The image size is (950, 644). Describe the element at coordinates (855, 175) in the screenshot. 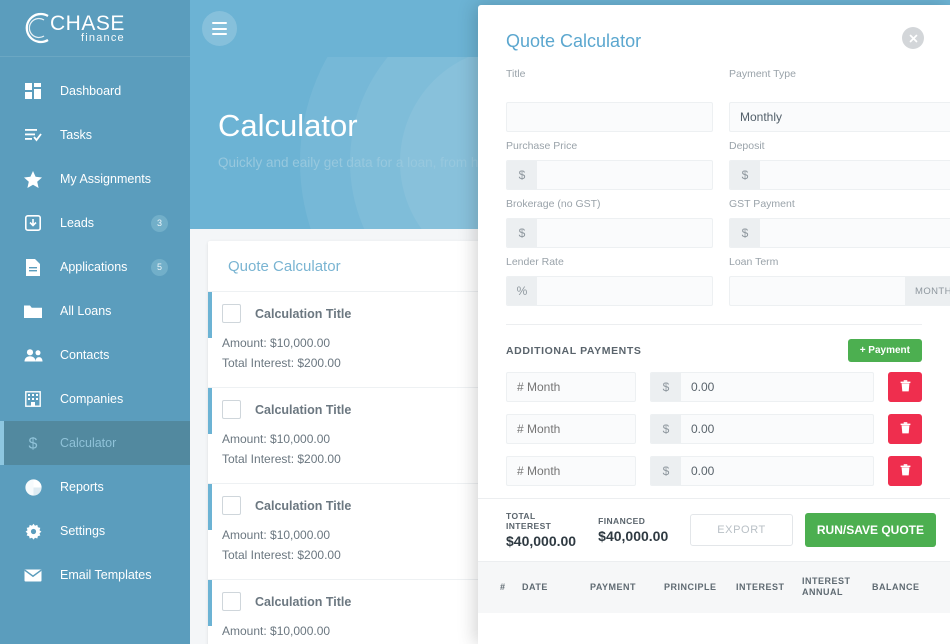

I see `deposit-input` at that location.